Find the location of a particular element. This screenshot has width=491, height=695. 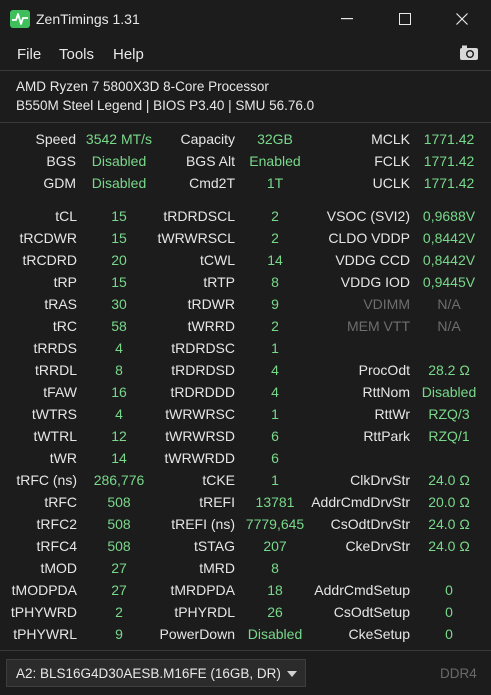

timing-label: tWTRS is located at coordinates (54, 414).